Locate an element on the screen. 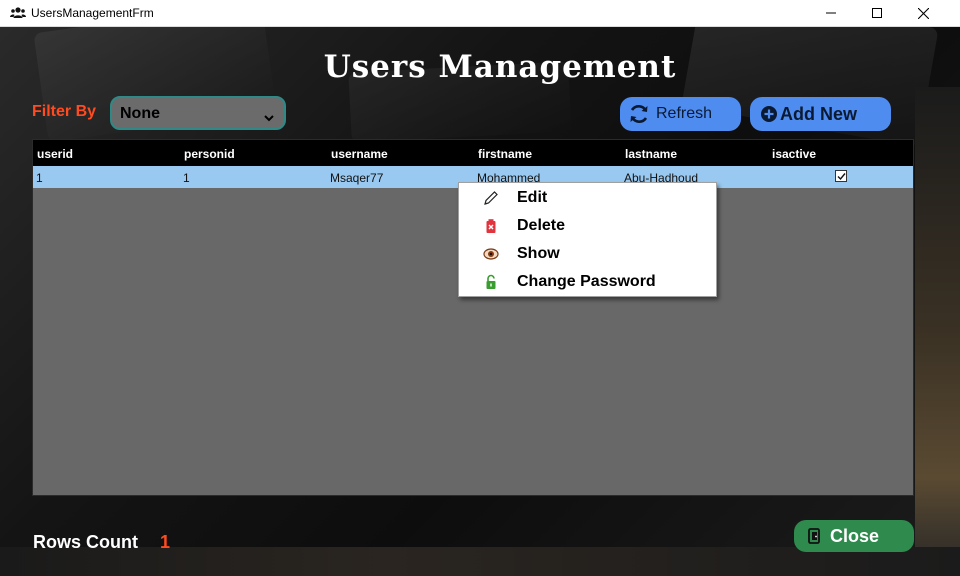  menu-item-label: Show is located at coordinates (538, 253).